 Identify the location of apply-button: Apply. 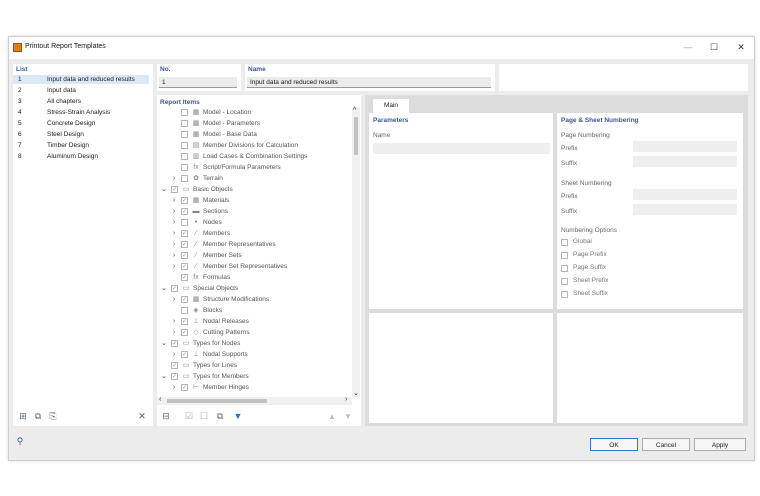
(720, 444).